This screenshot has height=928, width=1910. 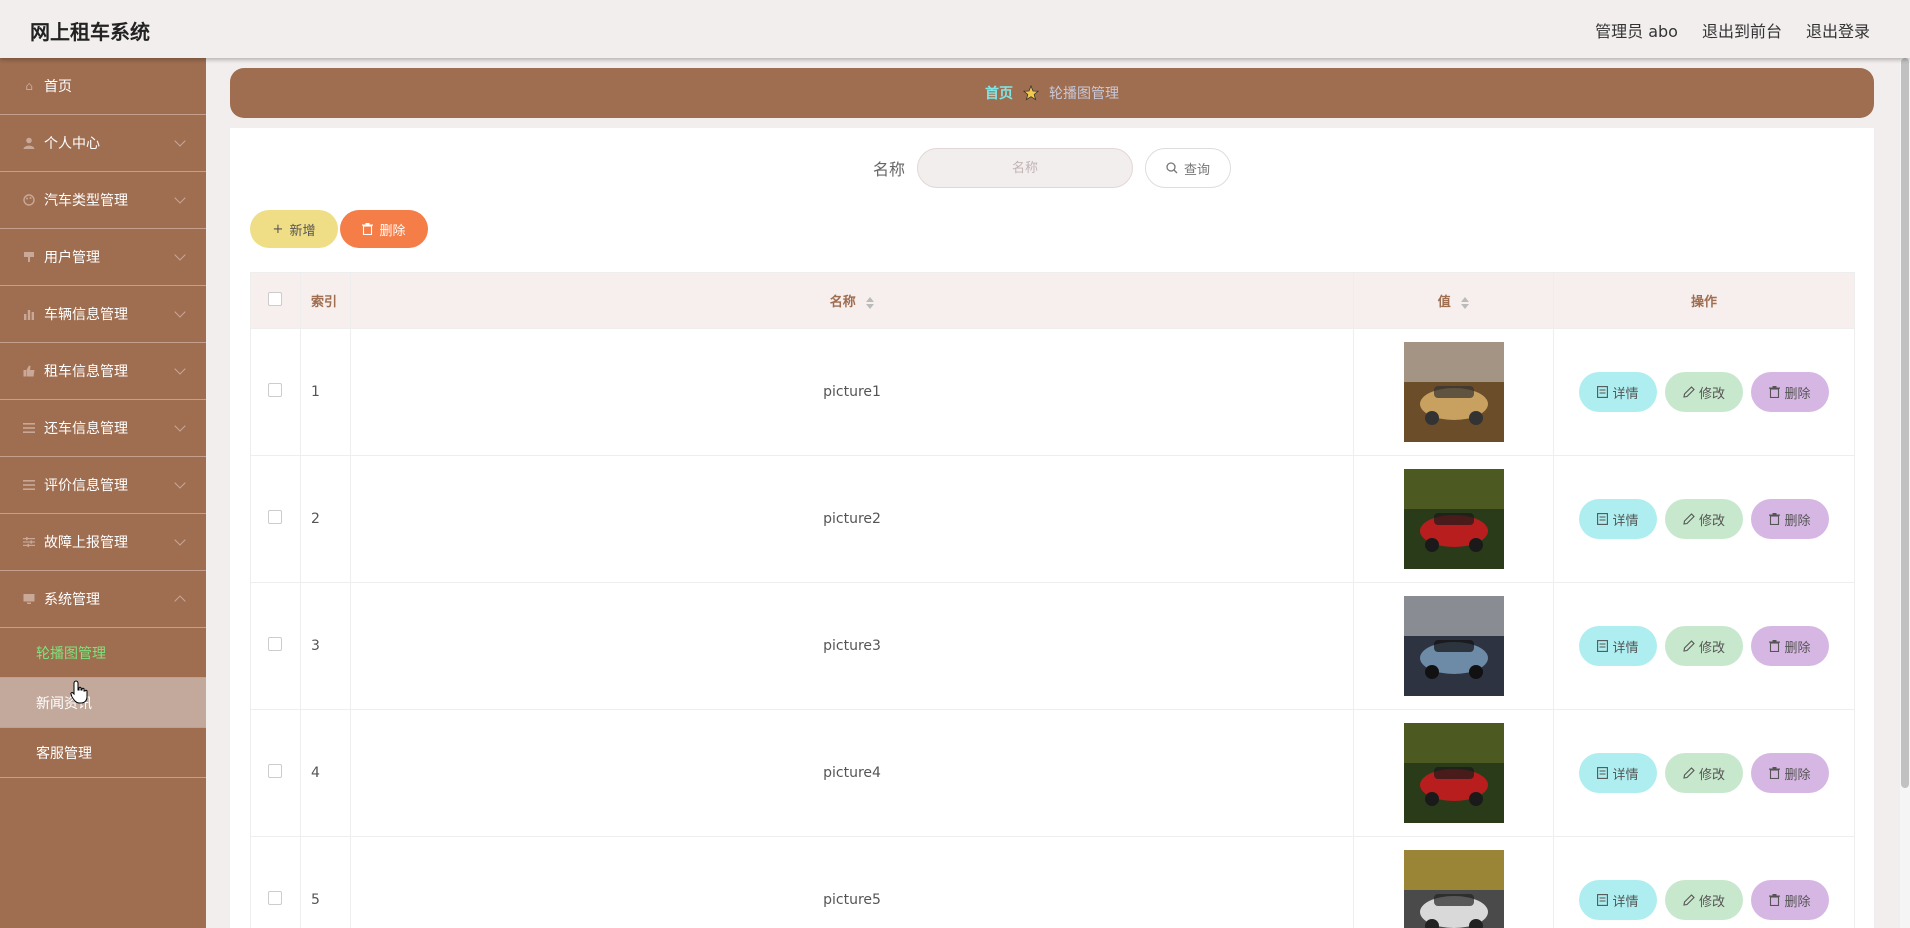 I want to click on sidebar-item-users: 用户管理, so click(x=103, y=257).